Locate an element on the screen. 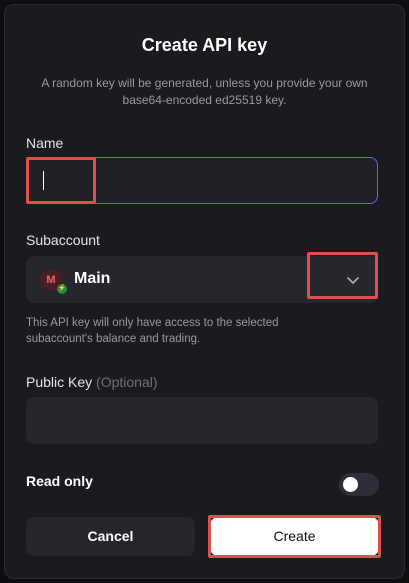  public-key-label: Public Key (Optional) is located at coordinates (92, 382).